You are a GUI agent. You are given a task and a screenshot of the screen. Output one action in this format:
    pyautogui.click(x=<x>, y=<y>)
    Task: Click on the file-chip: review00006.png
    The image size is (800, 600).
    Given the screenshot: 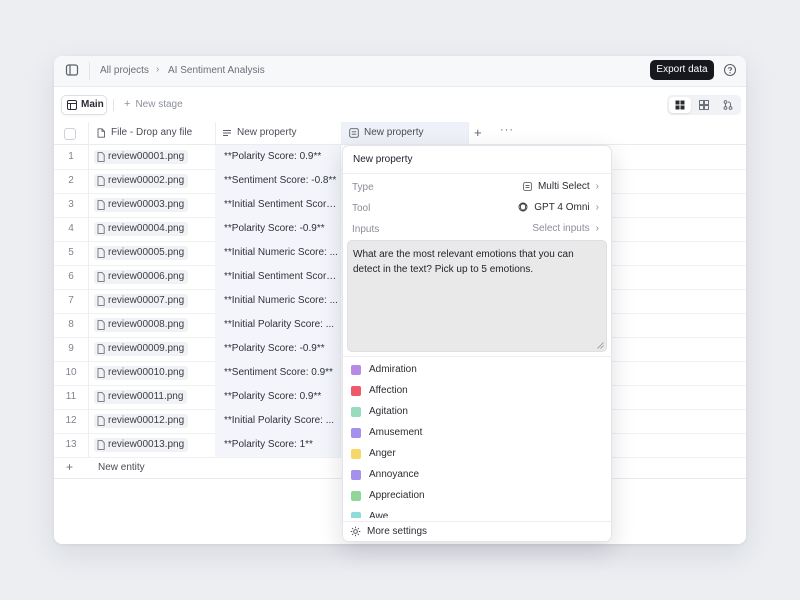 What is the action you would take?
    pyautogui.click(x=141, y=277)
    